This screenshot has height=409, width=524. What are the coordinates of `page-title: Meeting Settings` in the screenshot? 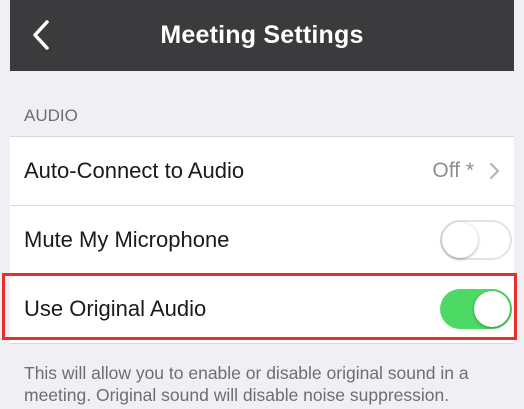 It's located at (262, 35).